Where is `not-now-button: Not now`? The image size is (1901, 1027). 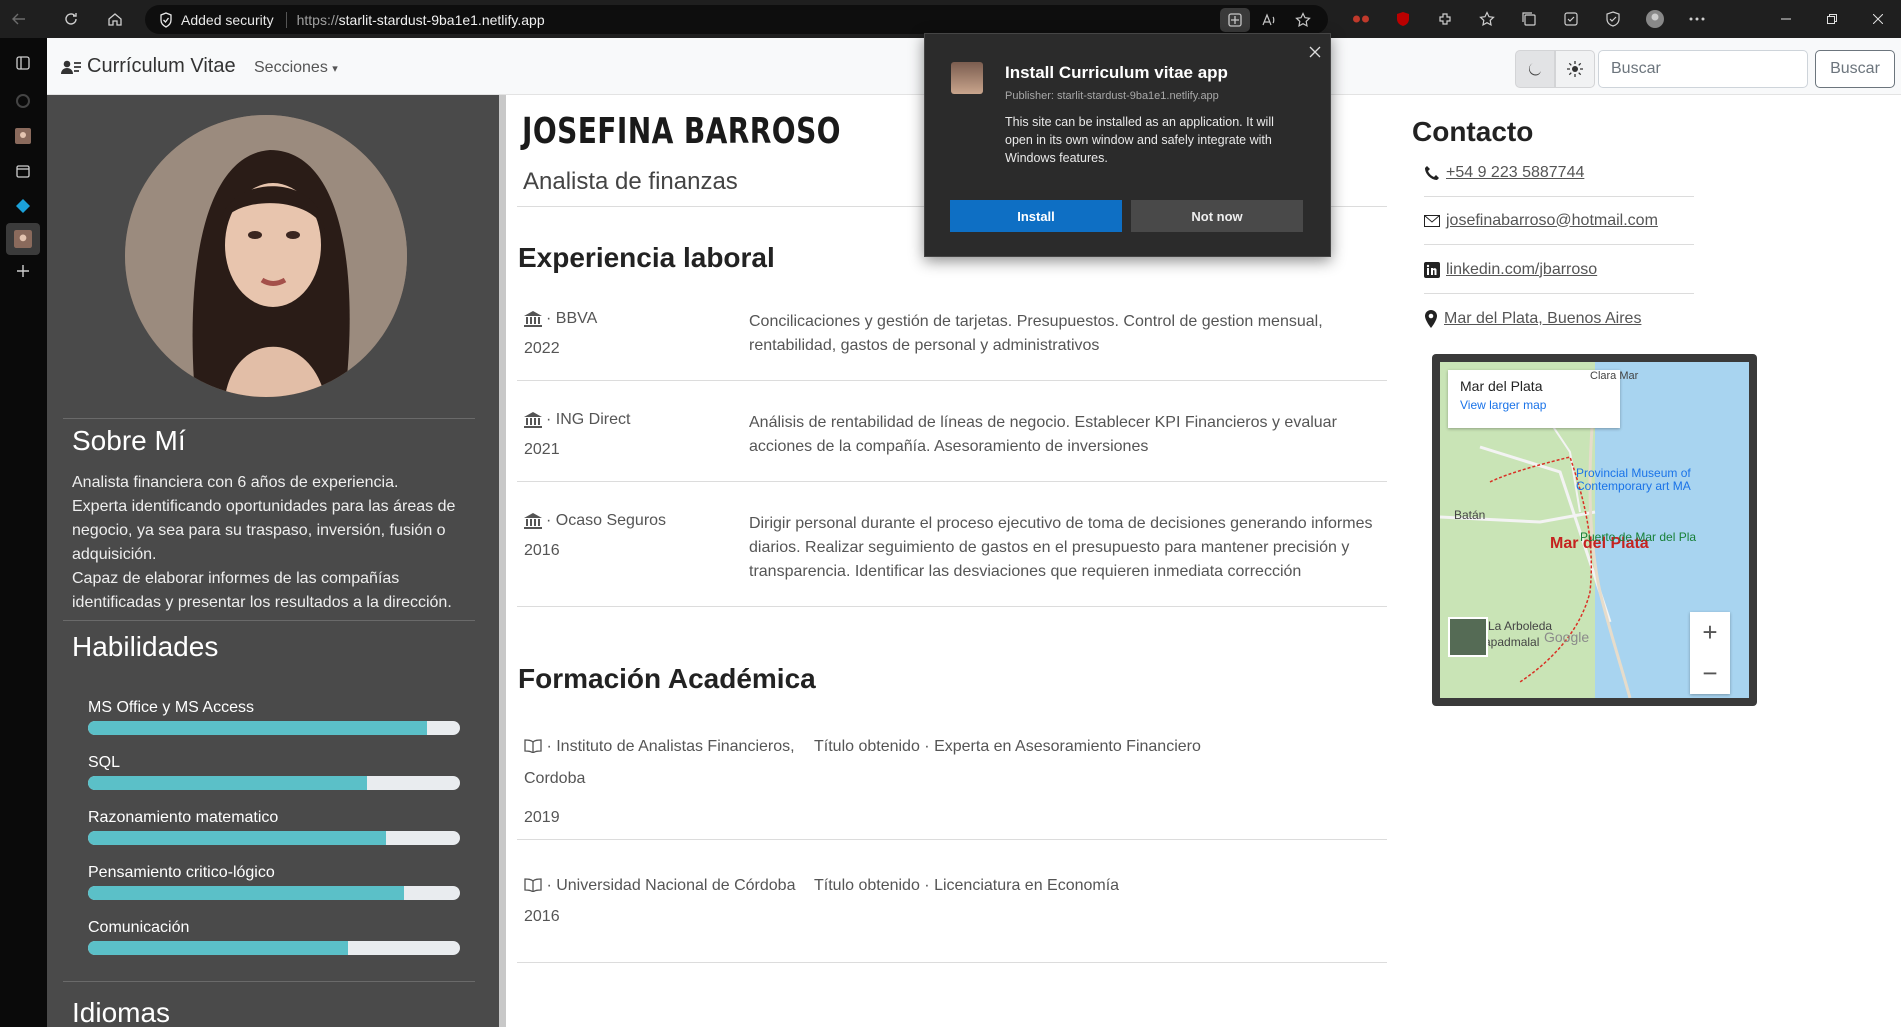
not-now-button: Not now is located at coordinates (1217, 216).